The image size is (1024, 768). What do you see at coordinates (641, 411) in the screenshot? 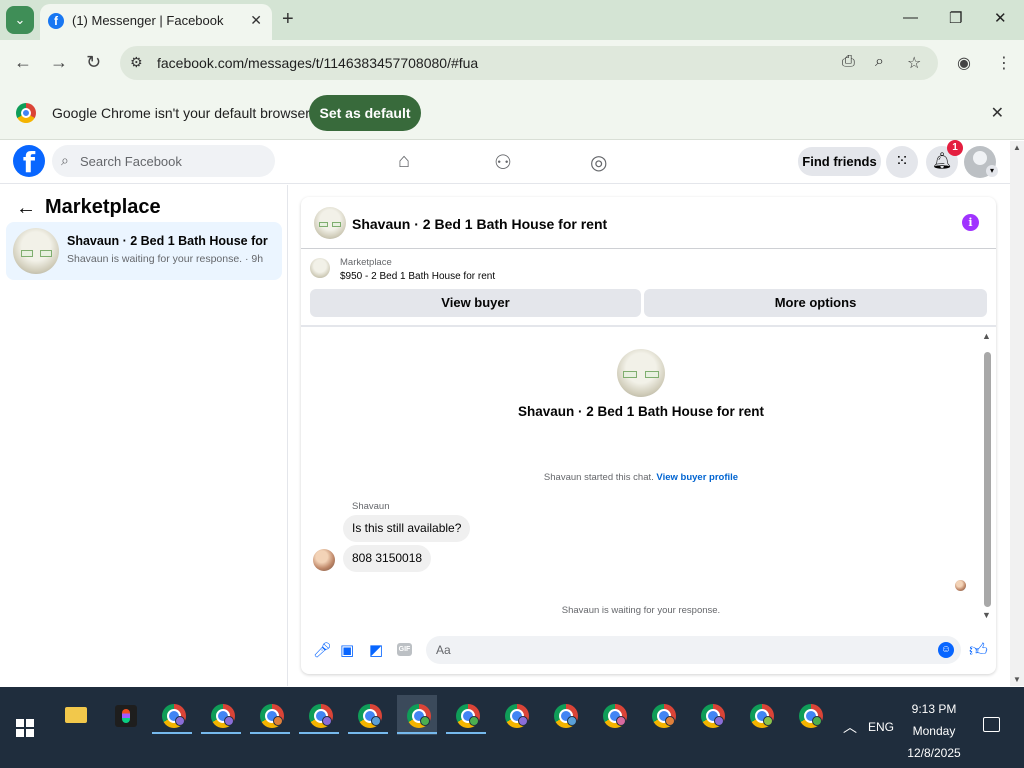
I see `intro-title: Shavaun · 2 Bed 1 Bath House for rent` at bounding box center [641, 411].